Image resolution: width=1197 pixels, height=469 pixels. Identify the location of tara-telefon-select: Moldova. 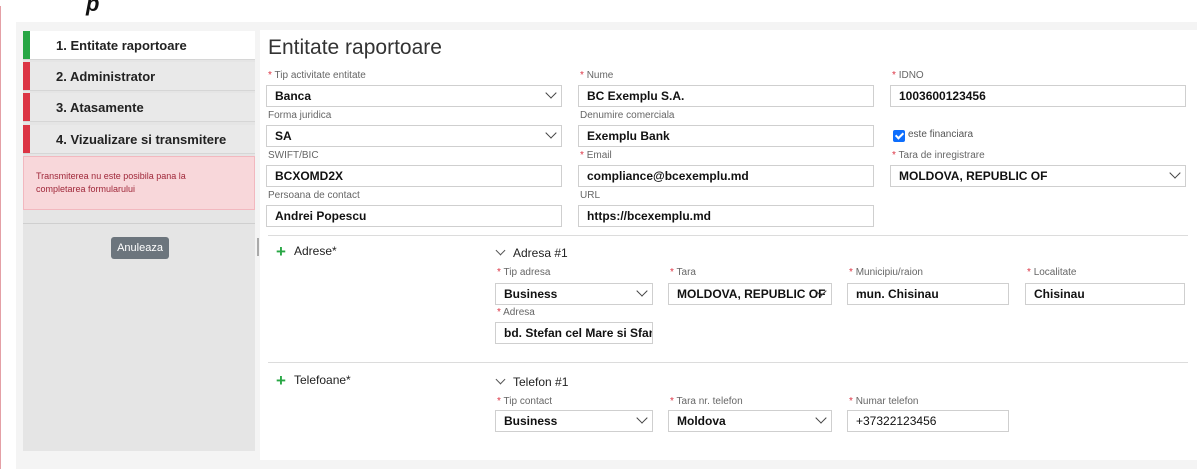
(750, 421).